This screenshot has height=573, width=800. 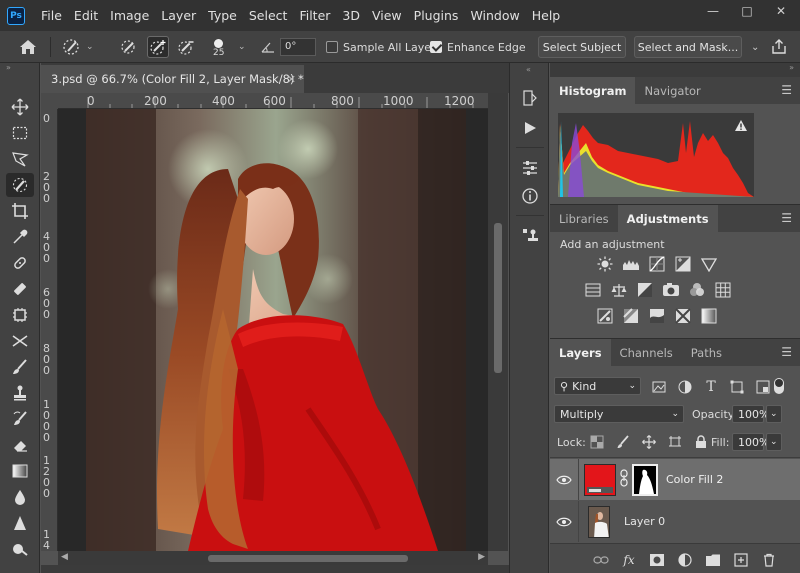 What do you see at coordinates (709, 316) in the screenshot?
I see `gradient-map-icon` at bounding box center [709, 316].